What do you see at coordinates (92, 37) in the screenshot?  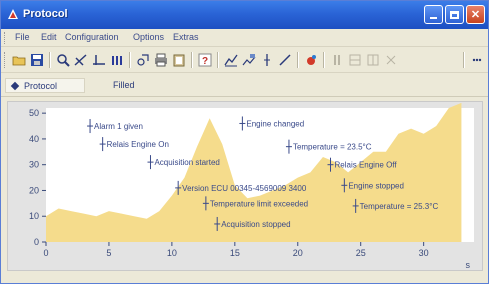 I see `menu-configuration: Configuration` at bounding box center [92, 37].